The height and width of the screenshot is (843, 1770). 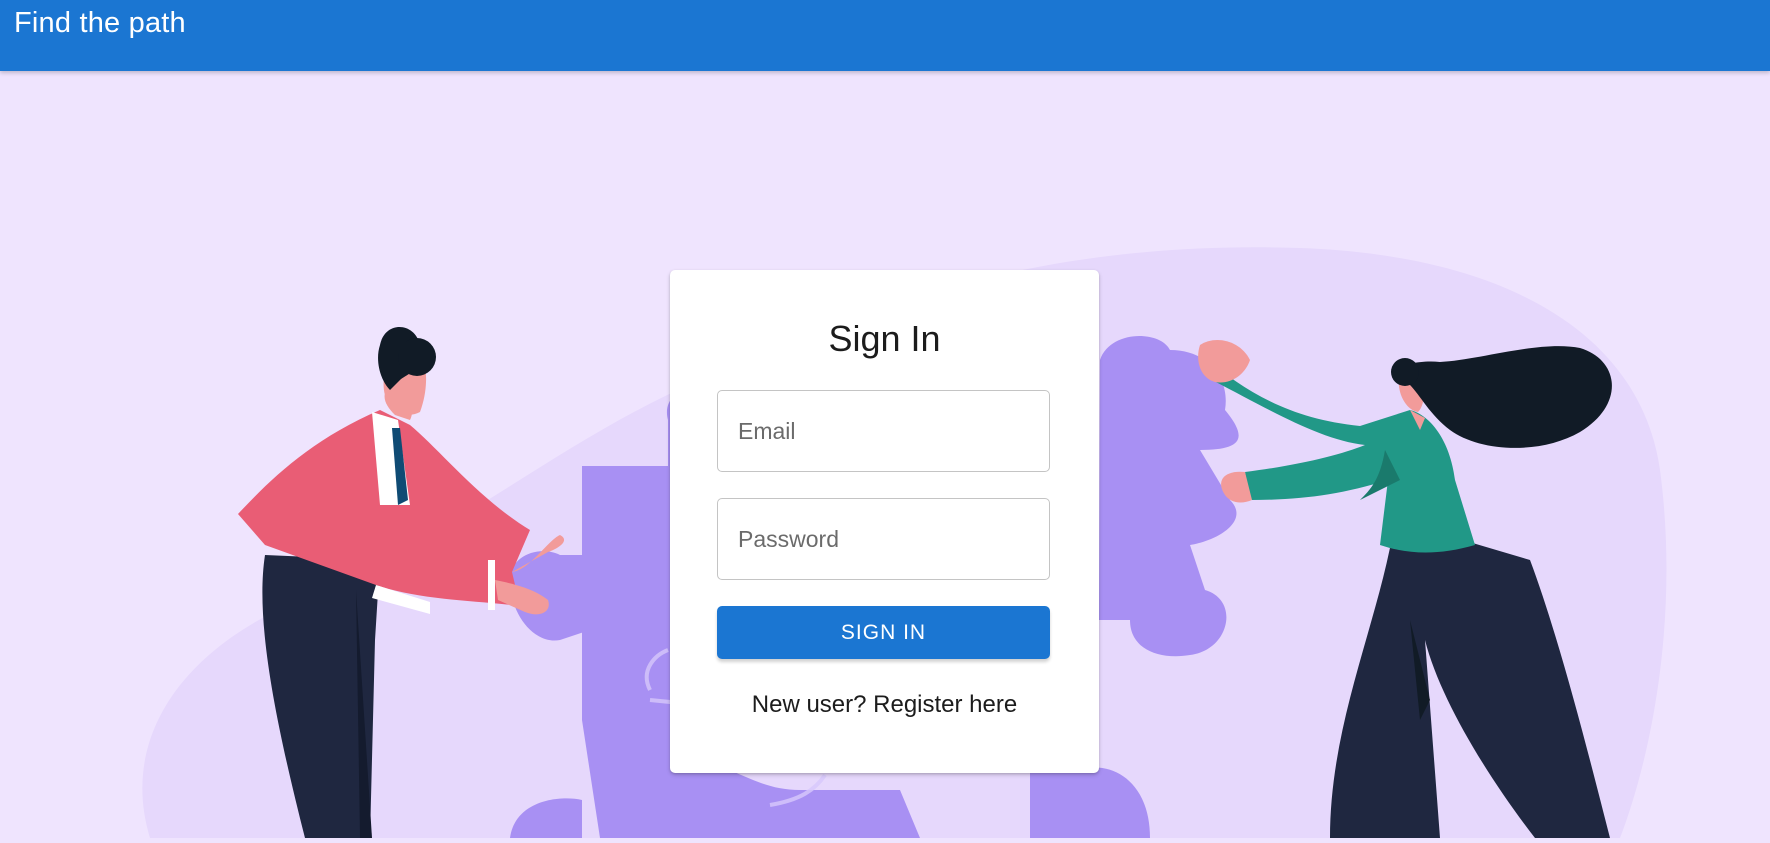 I want to click on app-title: Find the path, so click(x=100, y=23).